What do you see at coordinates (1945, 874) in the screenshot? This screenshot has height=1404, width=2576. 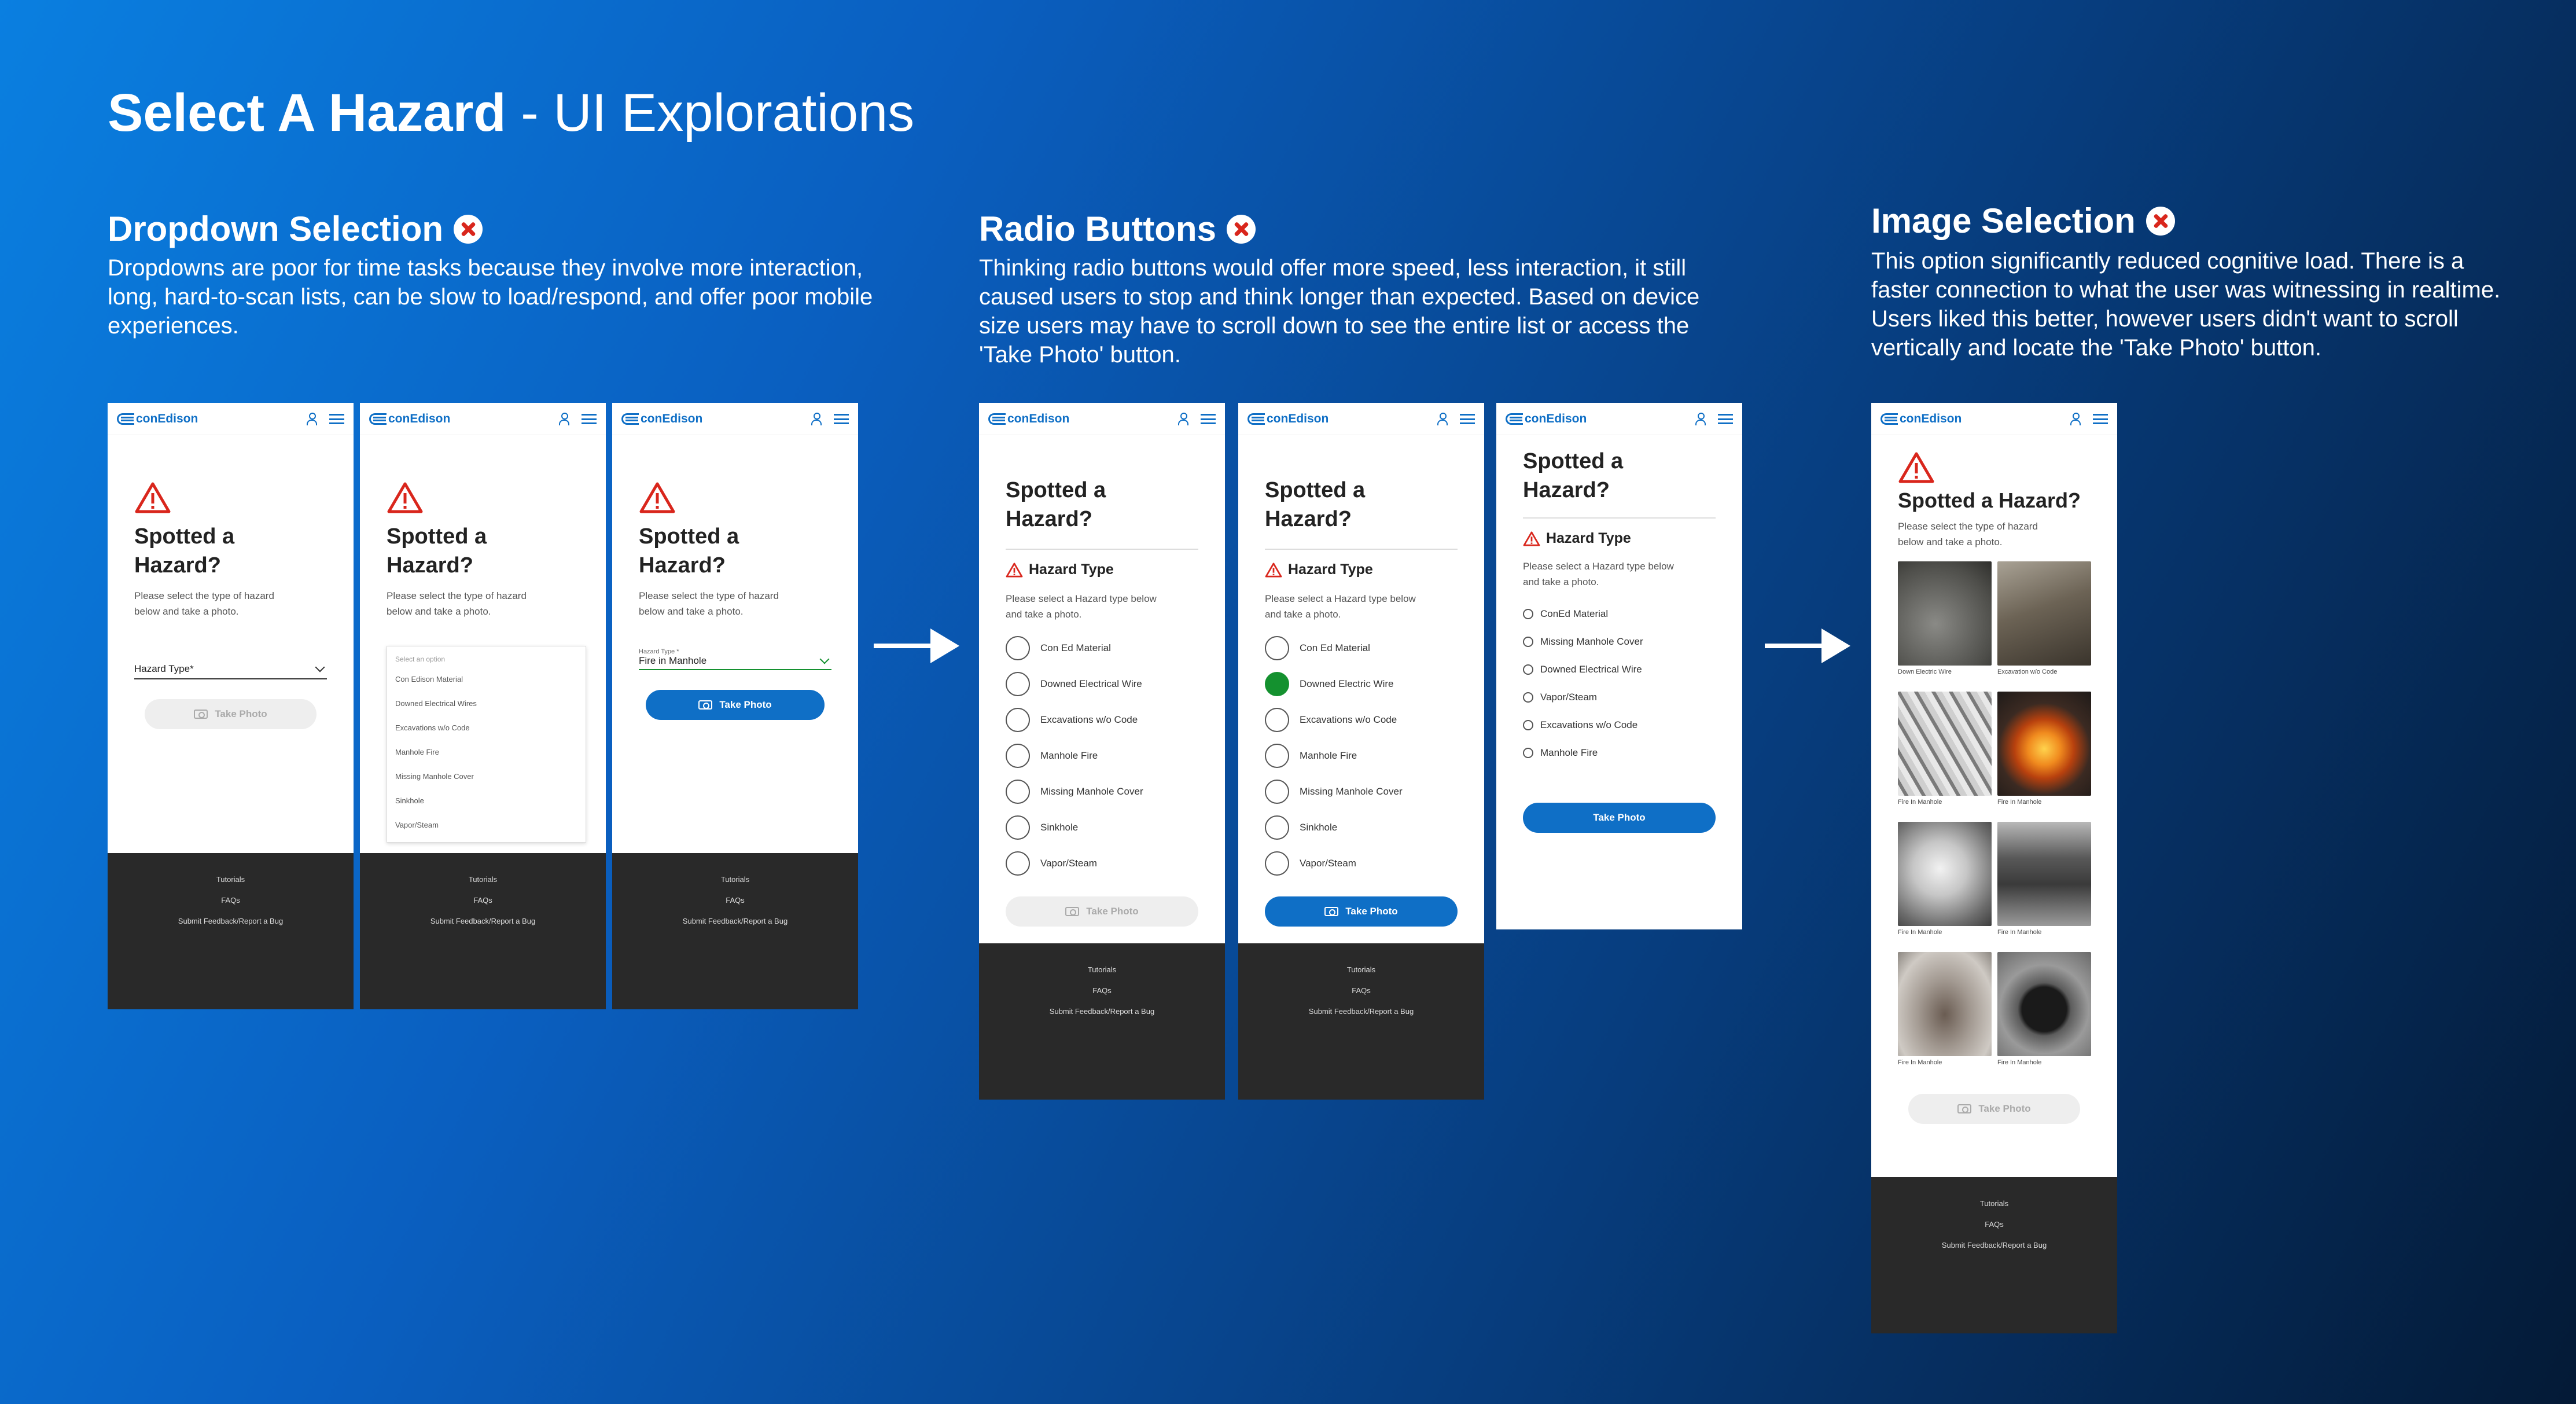 I see `steam-photo` at bounding box center [1945, 874].